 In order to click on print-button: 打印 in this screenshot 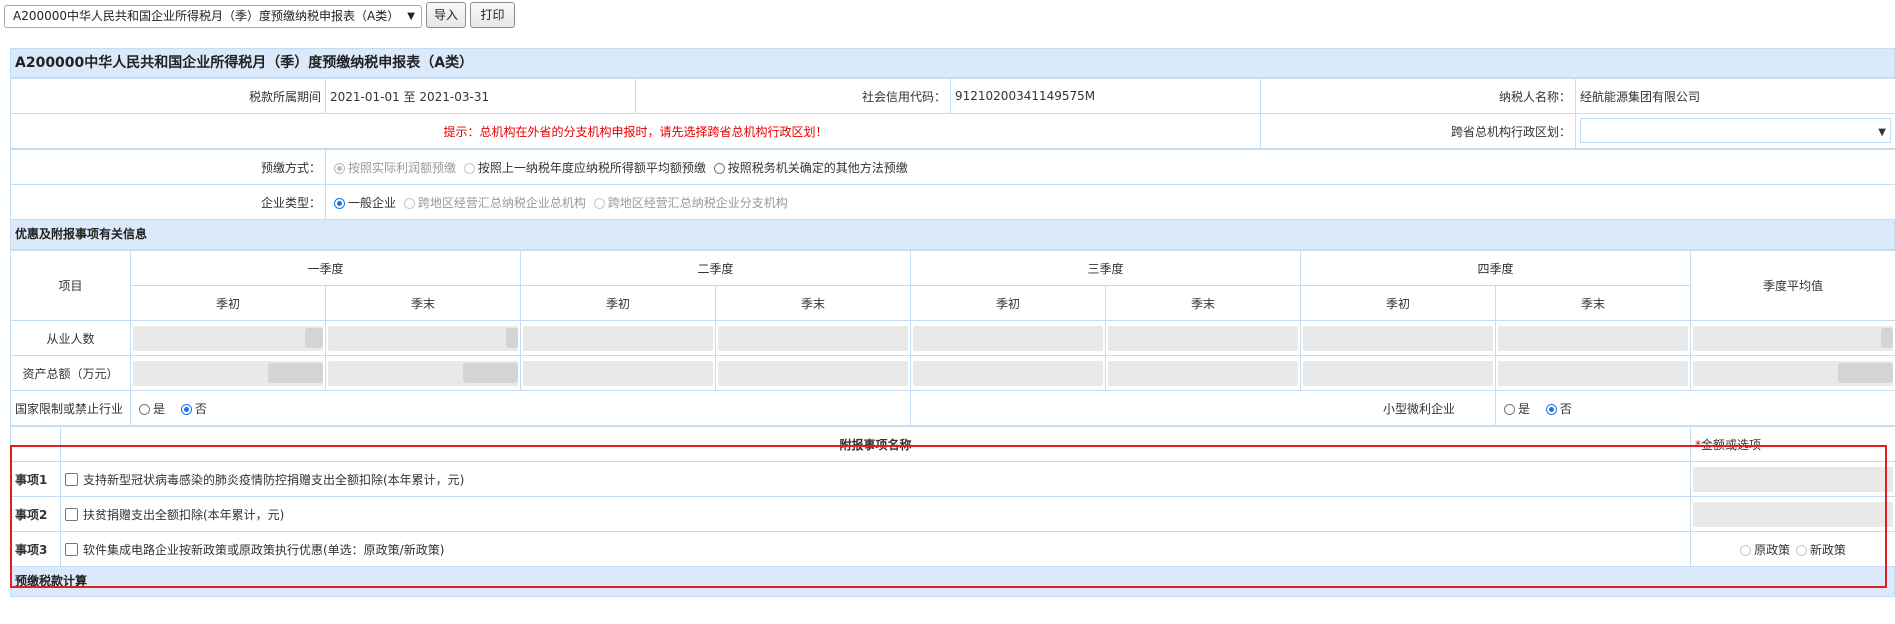, I will do `click(492, 15)`.